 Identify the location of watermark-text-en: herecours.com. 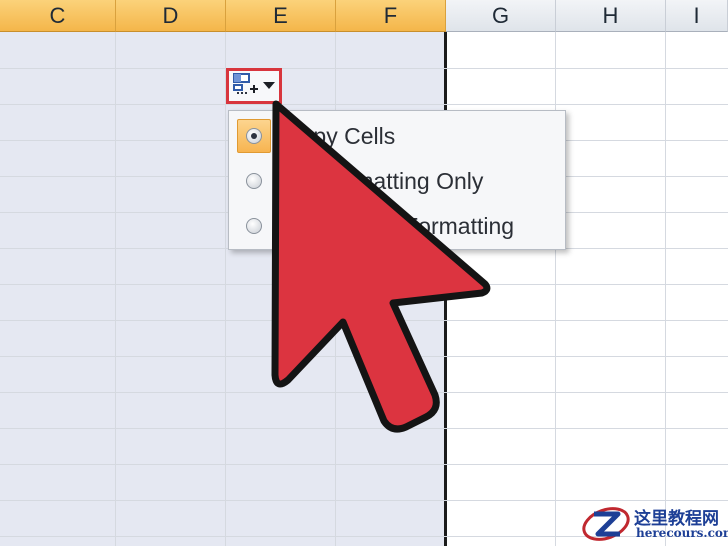
(682, 533).